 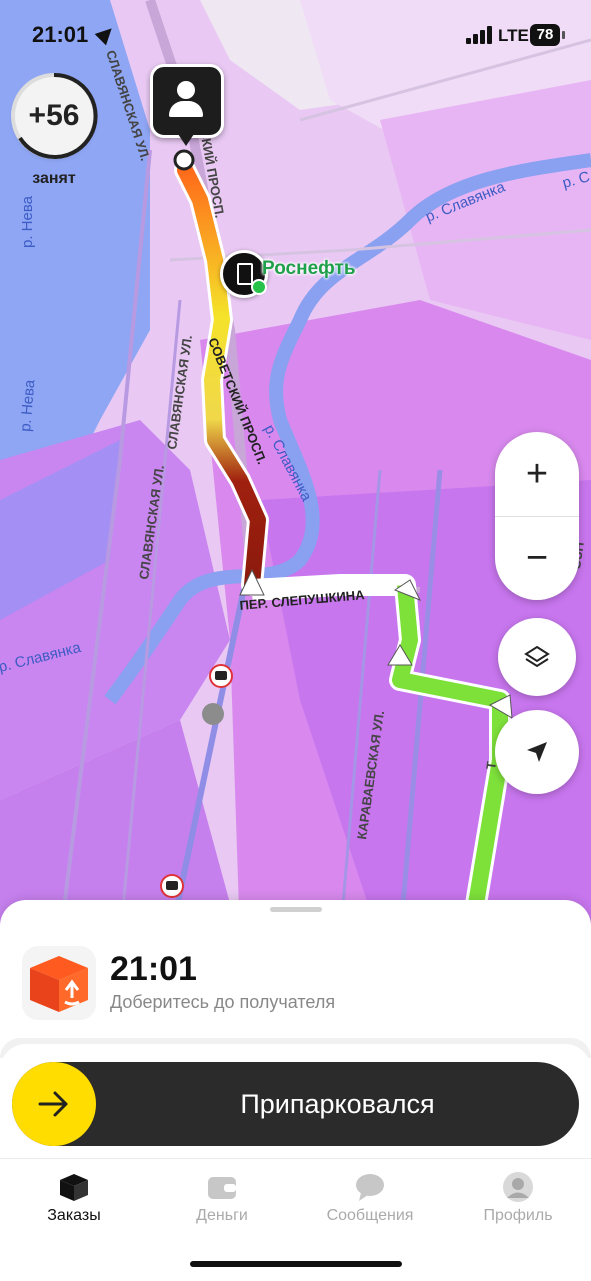 I want to click on tab-profile: Профиль, so click(x=517, y=1199).